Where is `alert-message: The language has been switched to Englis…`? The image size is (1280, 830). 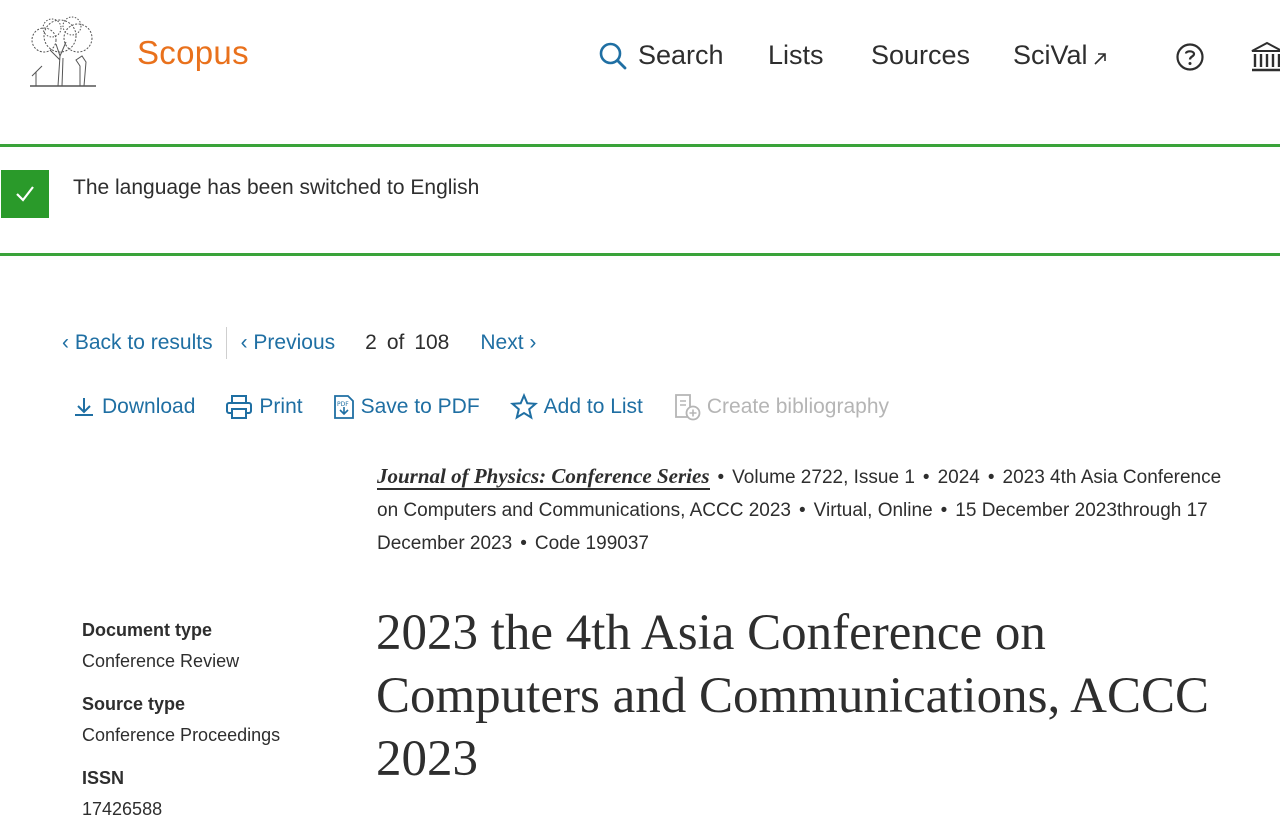
alert-message: The language has been switched to Englis… is located at coordinates (276, 187).